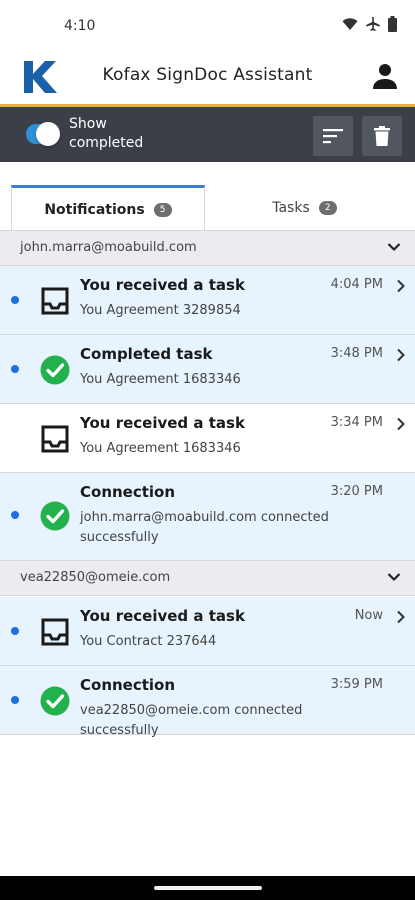  I want to click on group-email: john.marra@moabuild.com, so click(108, 247).